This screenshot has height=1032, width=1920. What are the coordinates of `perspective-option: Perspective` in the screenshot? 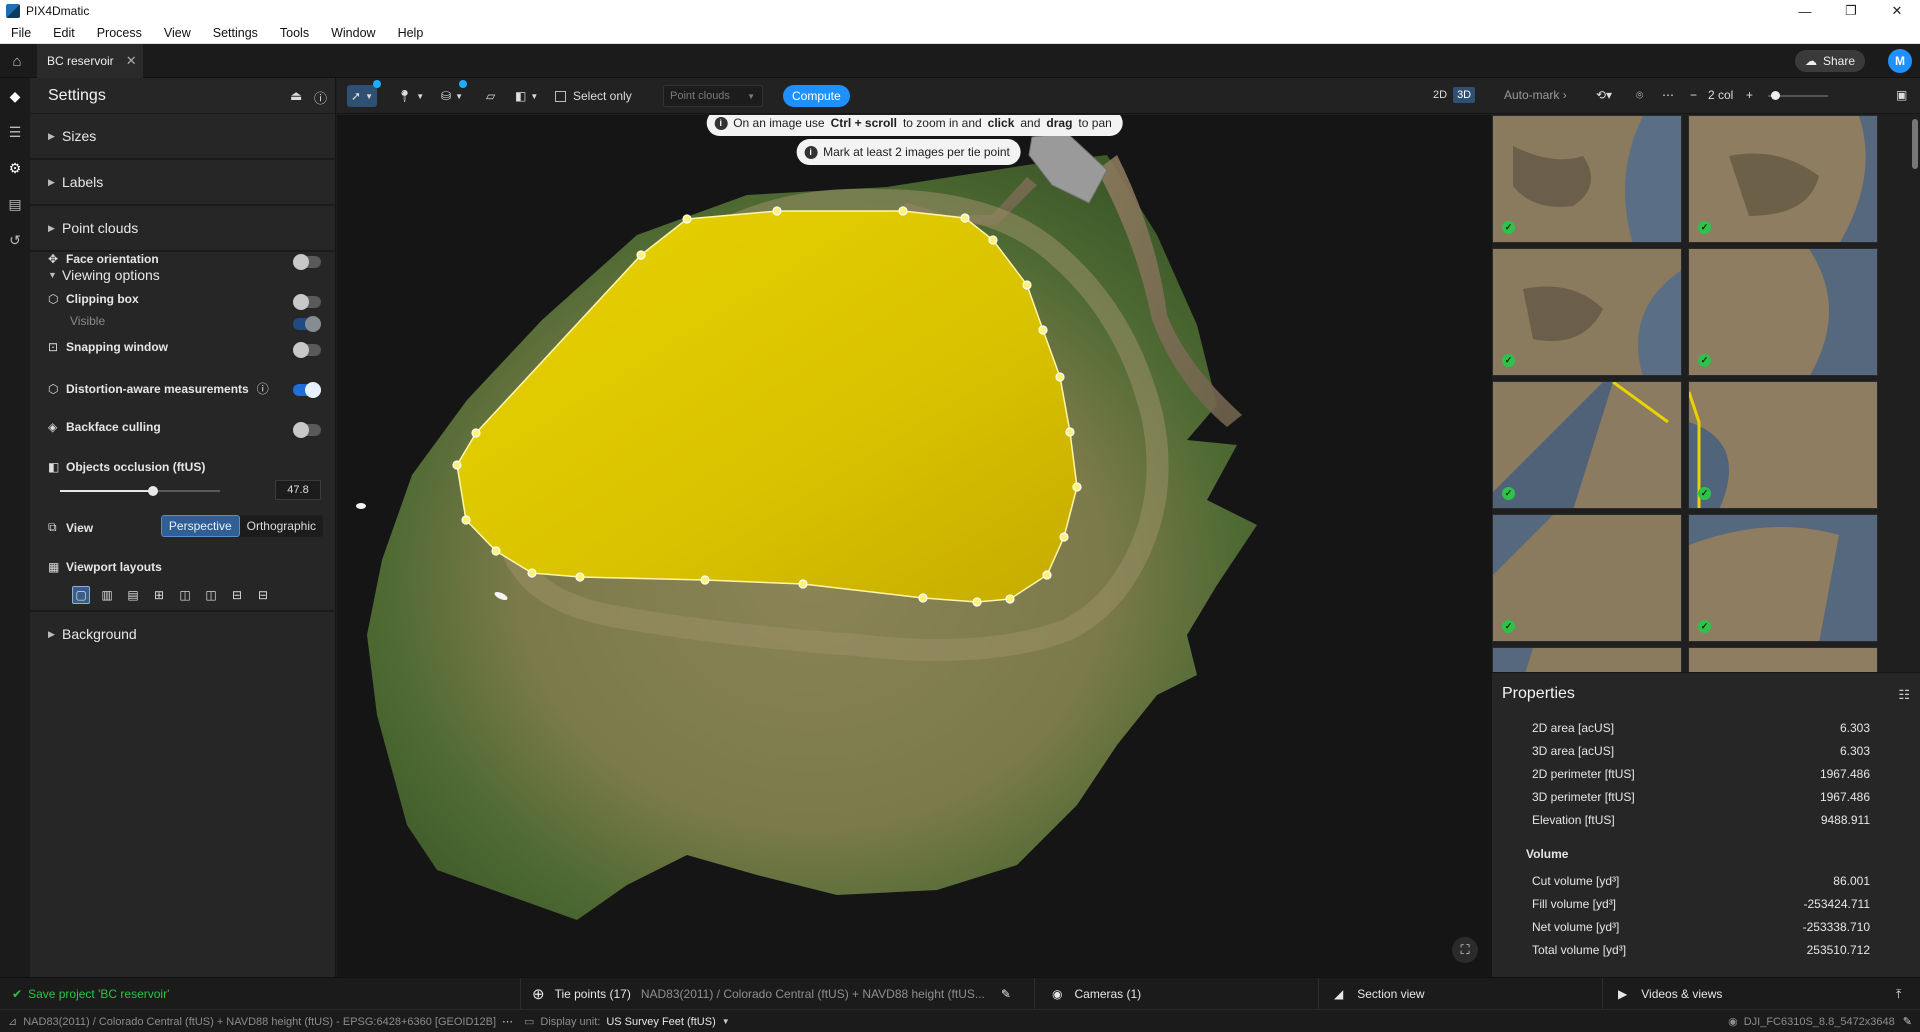 It's located at (200, 526).